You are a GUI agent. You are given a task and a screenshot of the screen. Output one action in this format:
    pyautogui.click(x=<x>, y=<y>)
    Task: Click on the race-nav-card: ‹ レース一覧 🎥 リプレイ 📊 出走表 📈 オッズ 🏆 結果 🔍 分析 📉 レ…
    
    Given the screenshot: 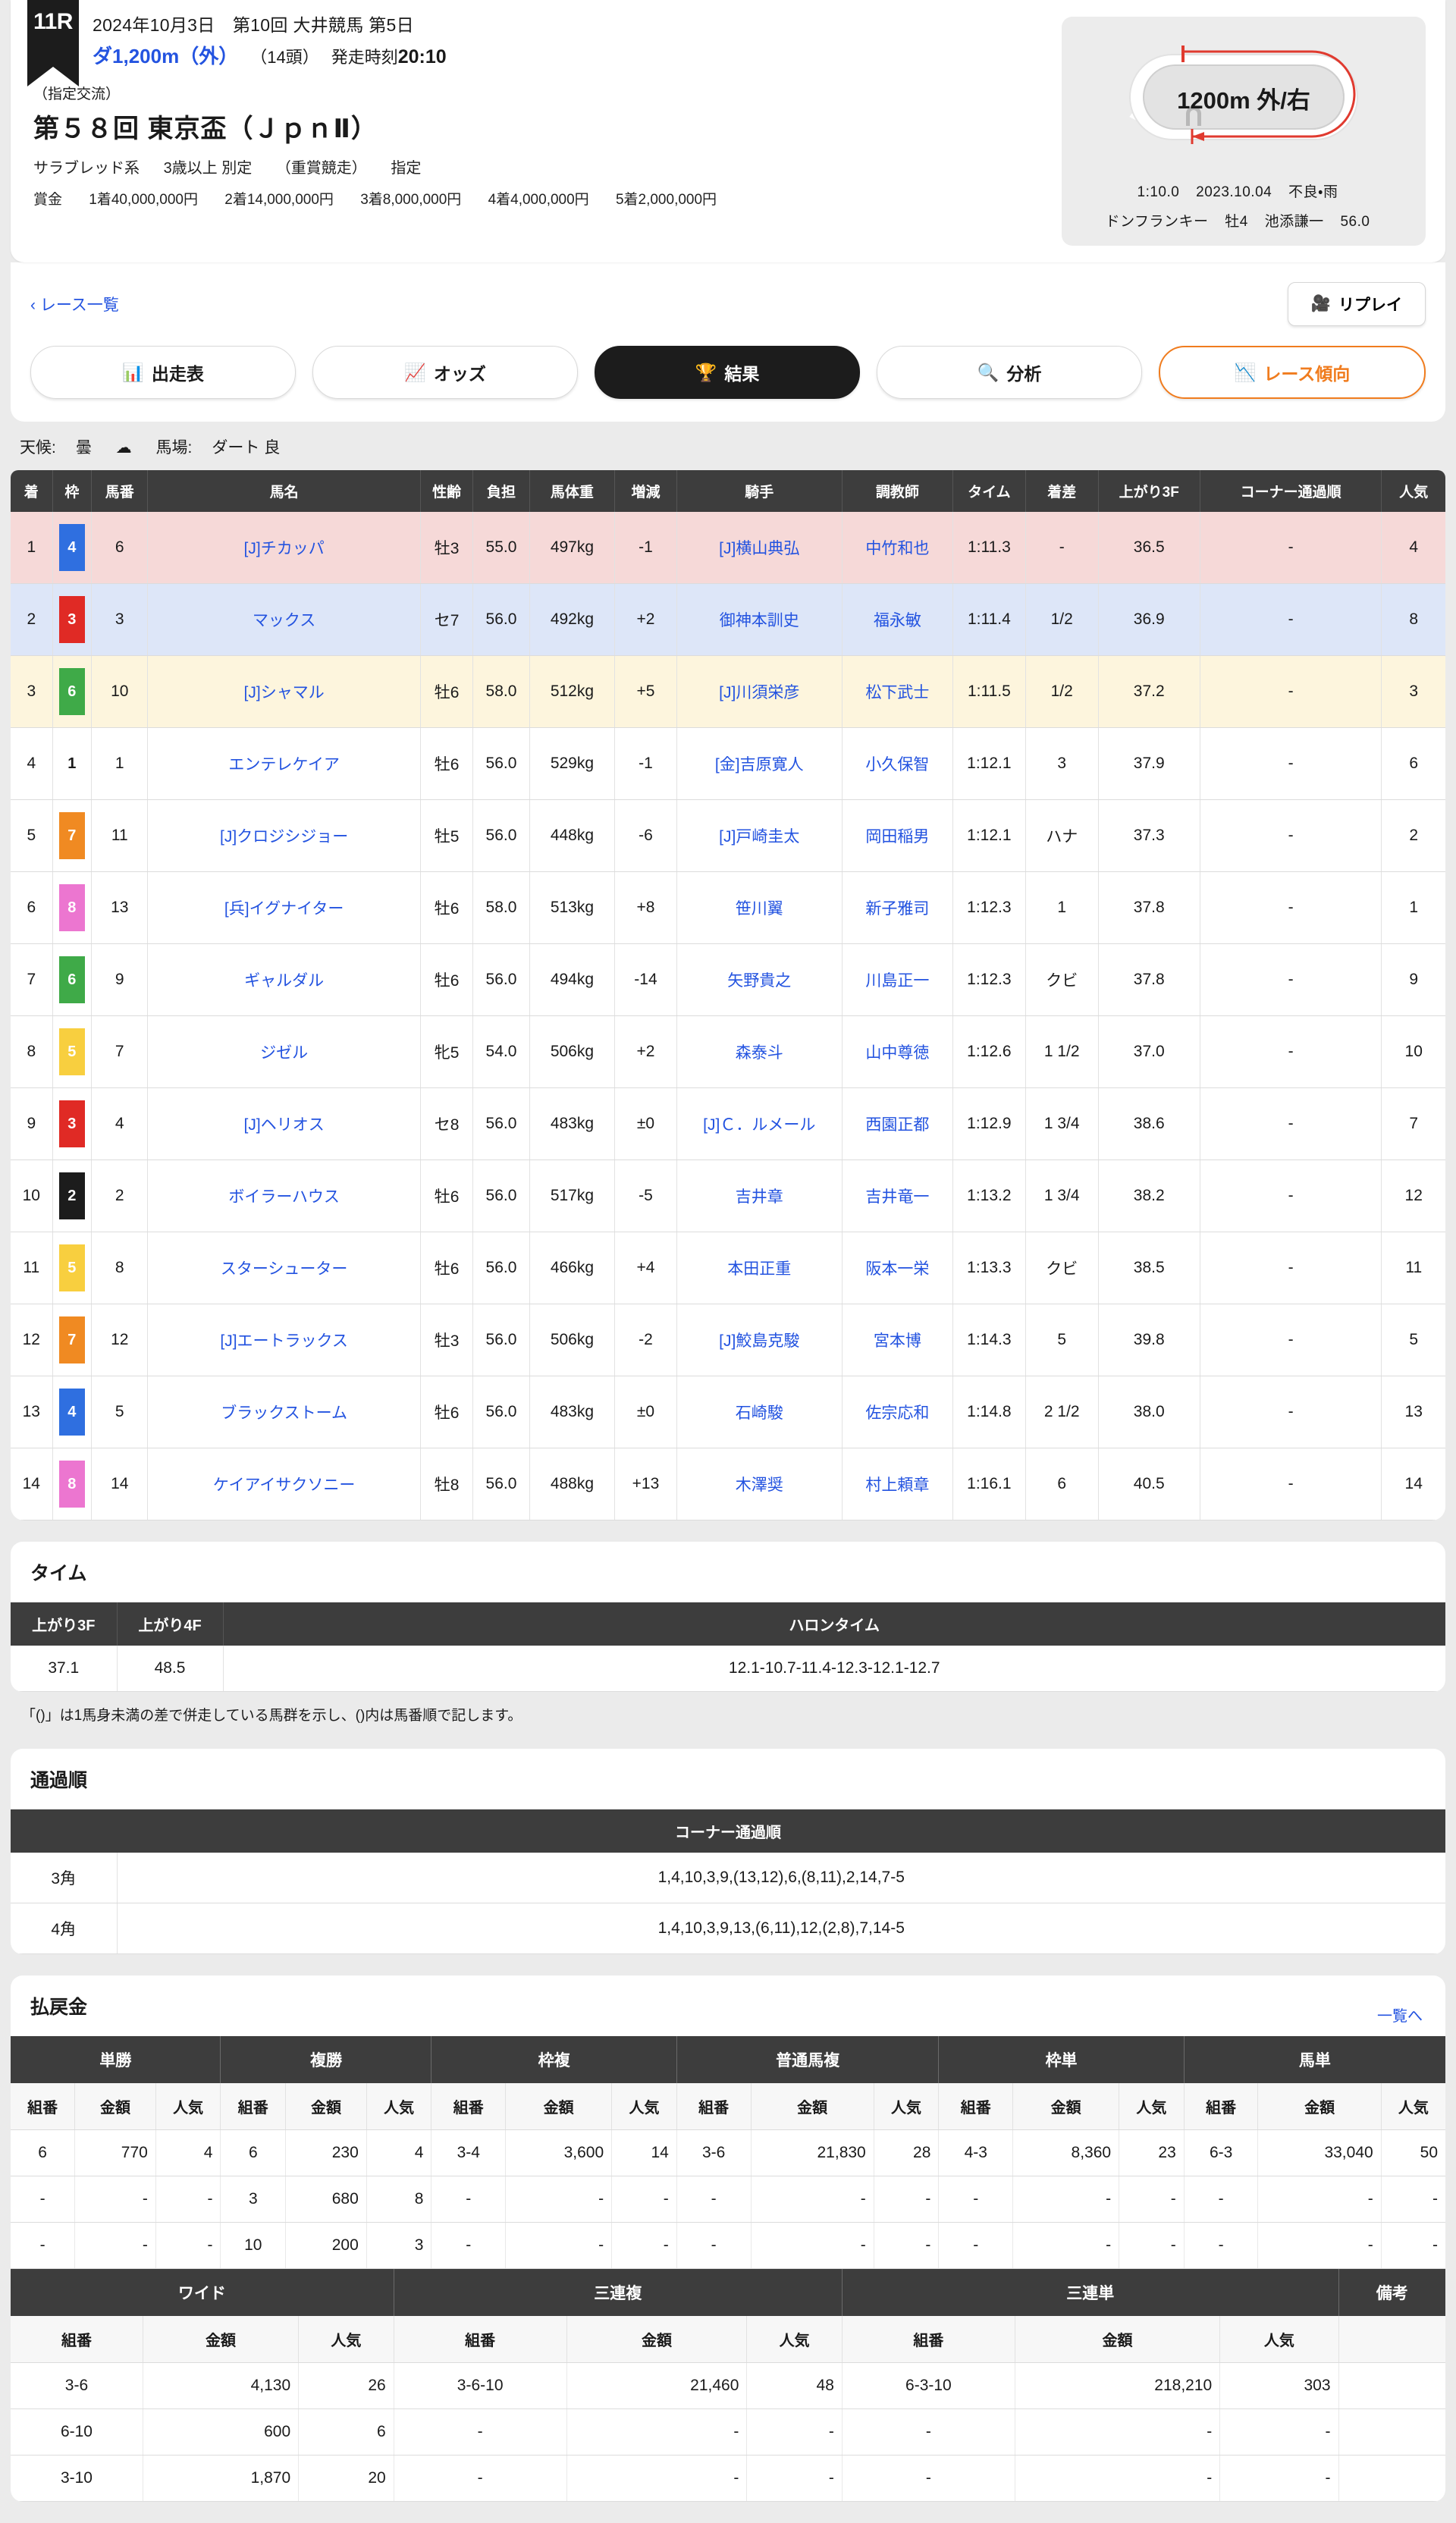 What is the action you would take?
    pyautogui.click(x=728, y=342)
    